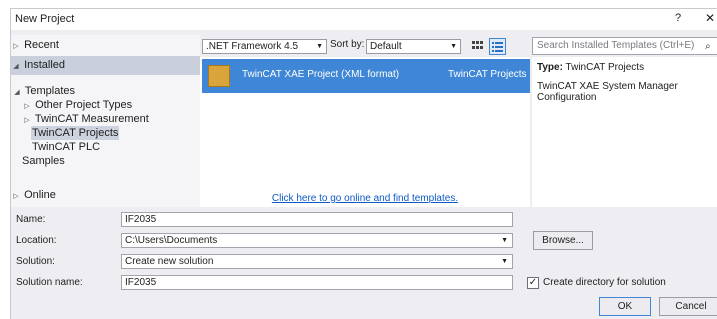  I want to click on sort-select-value: Default, so click(386, 46).